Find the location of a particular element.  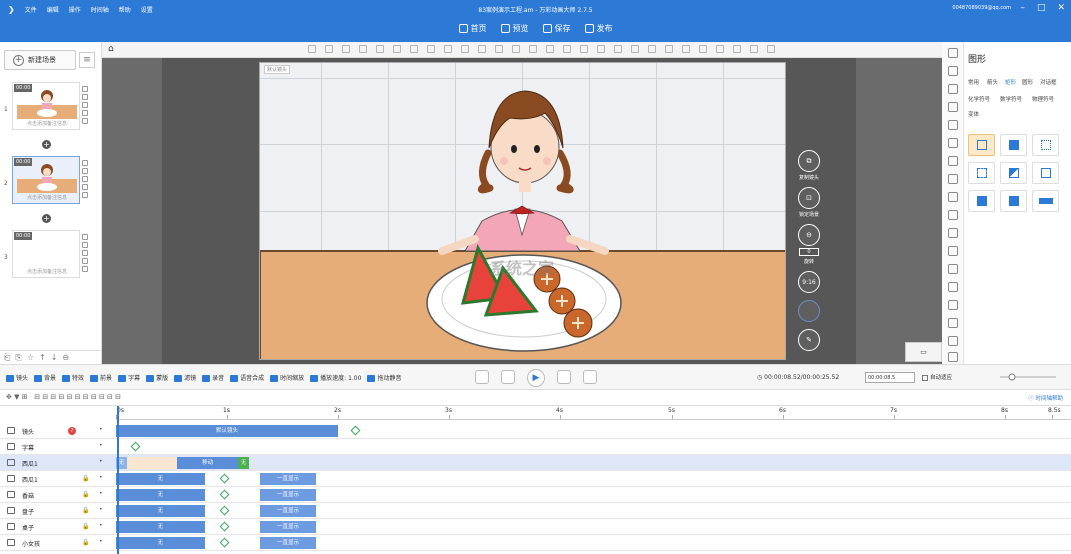

timeline-track: 镜头? • 默认镜头 is located at coordinates (535, 431).